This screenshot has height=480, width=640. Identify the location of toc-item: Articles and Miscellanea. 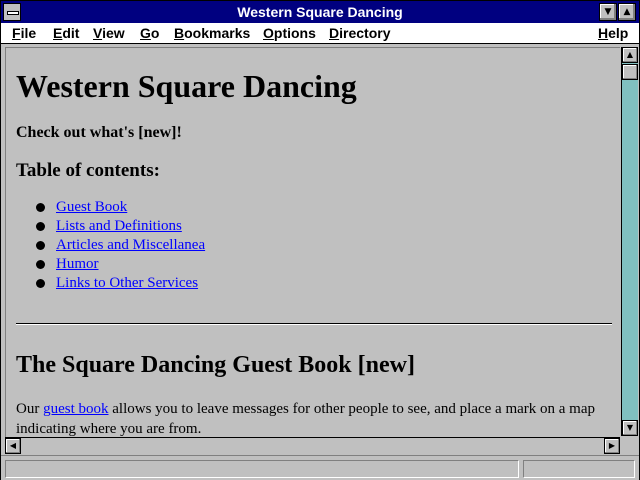
(324, 245).